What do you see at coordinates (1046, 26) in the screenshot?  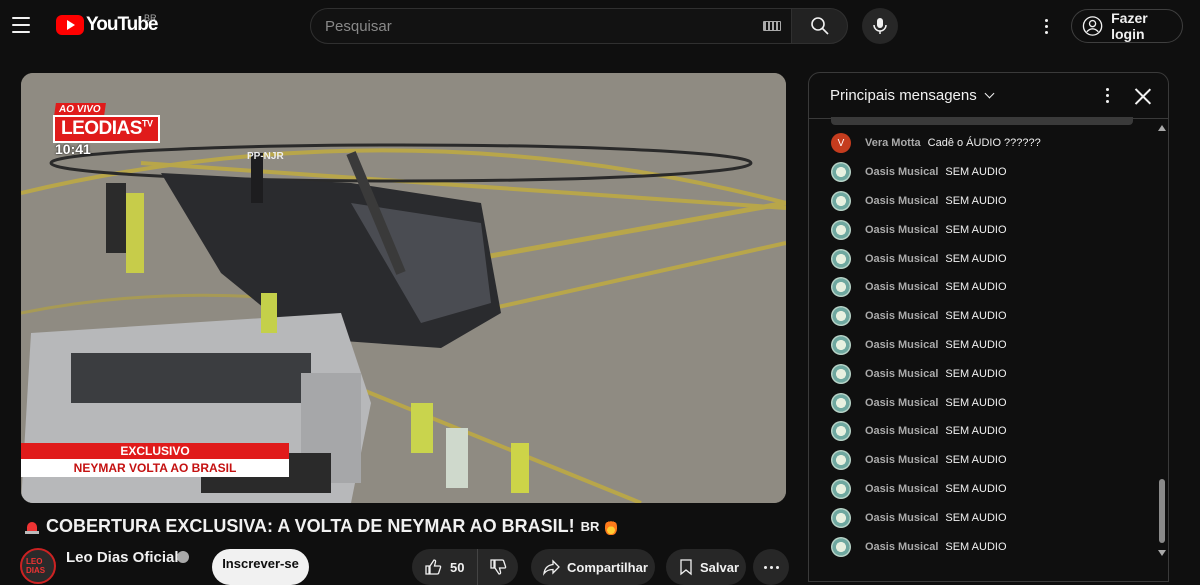 I see `settings-menu-button` at bounding box center [1046, 26].